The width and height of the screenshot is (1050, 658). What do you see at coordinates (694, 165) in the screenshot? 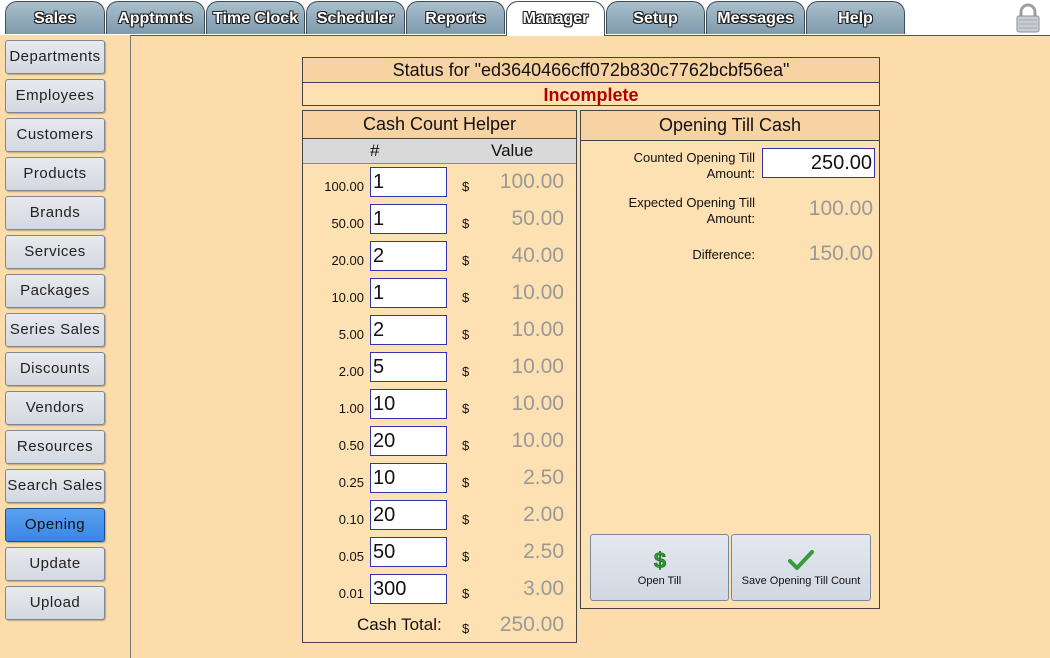
I see `counted-amount-label: Counted Opening Till Amount:` at bounding box center [694, 165].